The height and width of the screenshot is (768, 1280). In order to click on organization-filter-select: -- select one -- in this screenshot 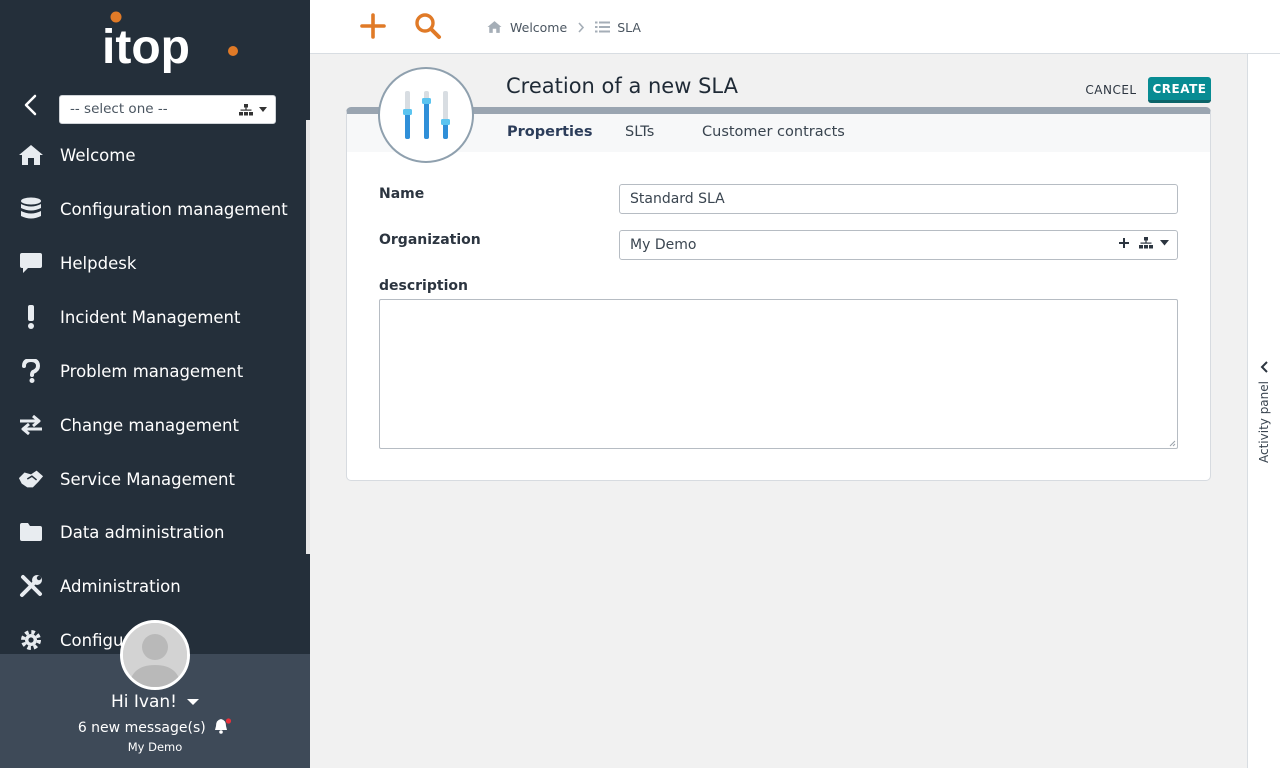, I will do `click(167, 109)`.